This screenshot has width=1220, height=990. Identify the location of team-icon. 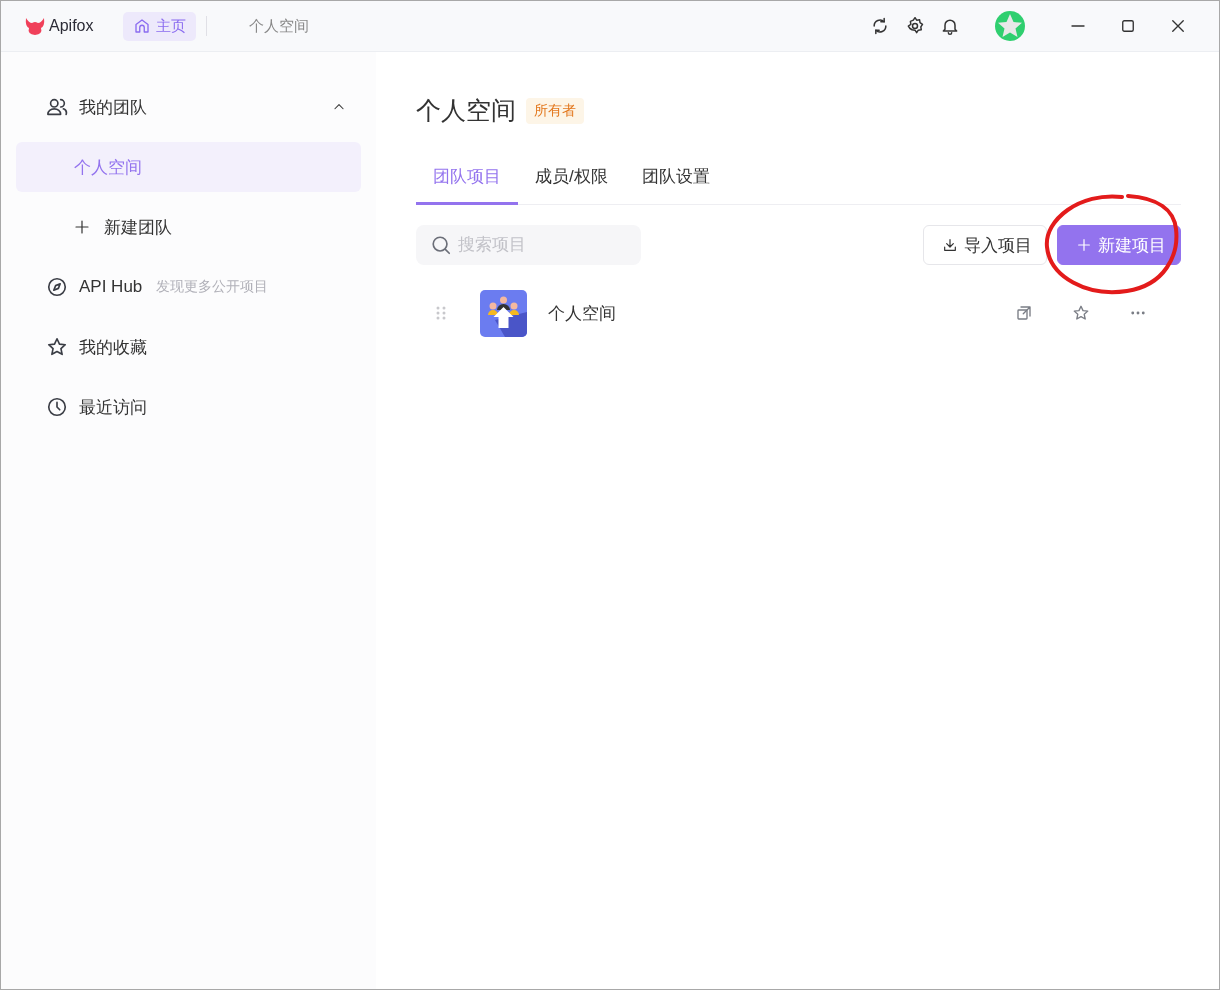
(57, 107).